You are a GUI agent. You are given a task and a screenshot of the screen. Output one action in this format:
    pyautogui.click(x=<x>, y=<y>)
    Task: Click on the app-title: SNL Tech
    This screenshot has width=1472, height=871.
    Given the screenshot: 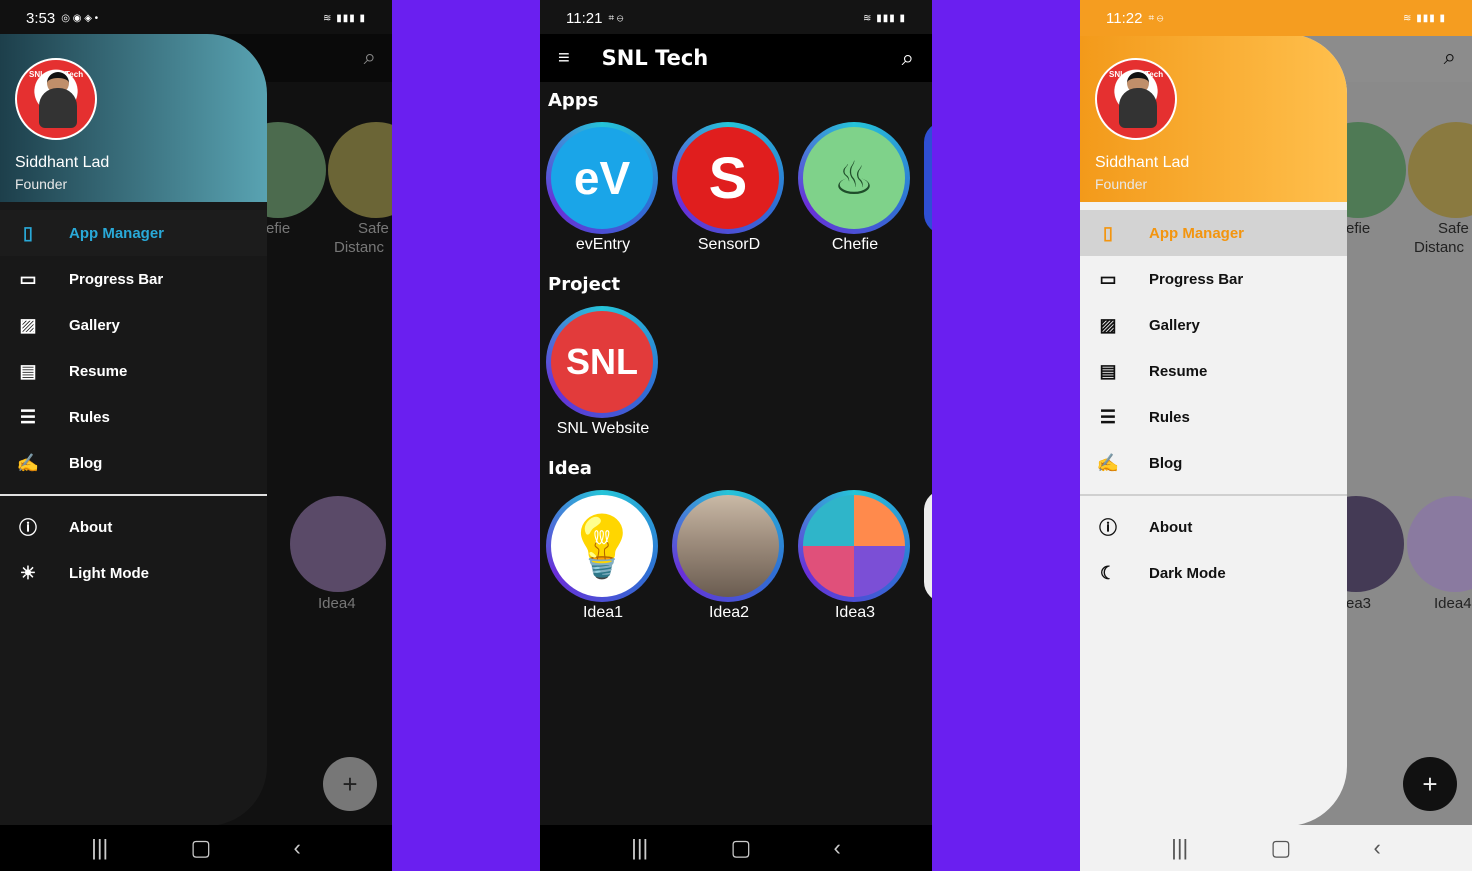 What is the action you would take?
    pyautogui.click(x=655, y=58)
    